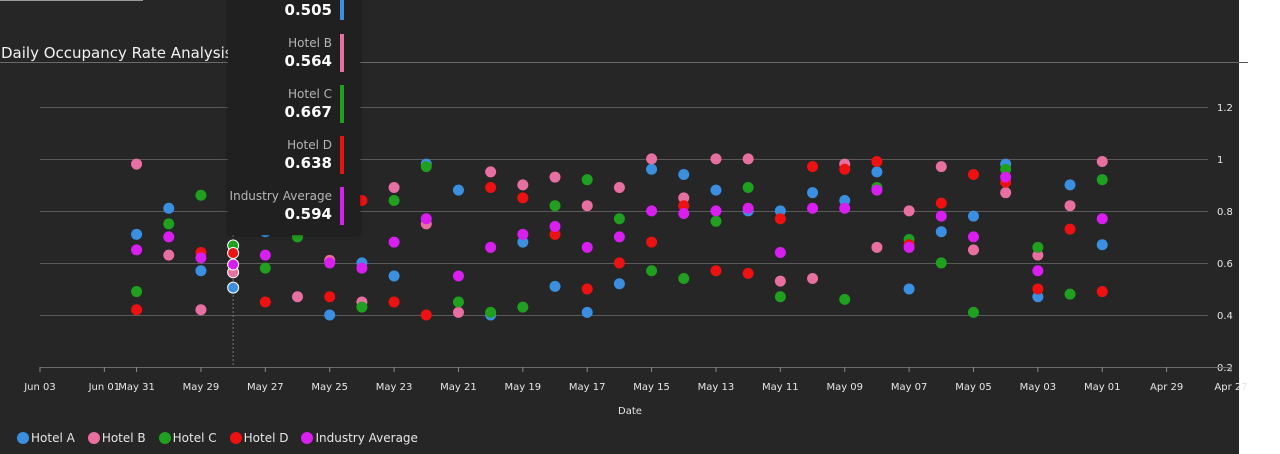 This screenshot has width=1280, height=454. Describe the element at coordinates (258, 438) in the screenshot. I see `legend-item-hotel-d: Hotel D` at that location.